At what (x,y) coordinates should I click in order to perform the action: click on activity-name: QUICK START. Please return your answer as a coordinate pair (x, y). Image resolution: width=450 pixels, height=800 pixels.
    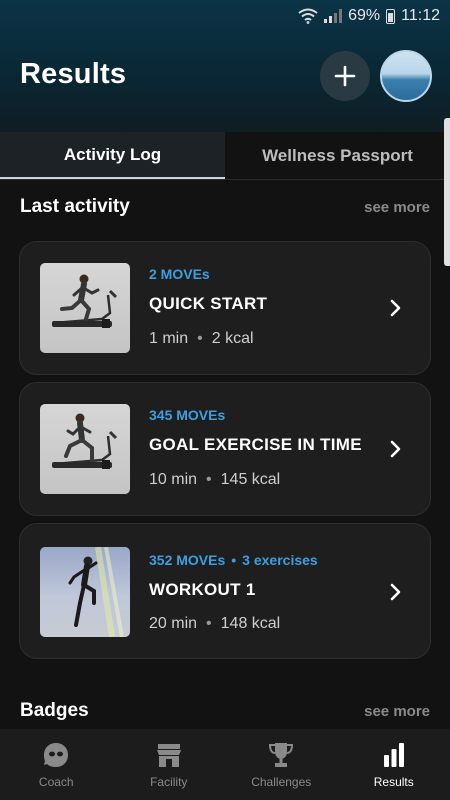
    Looking at the image, I should click on (208, 303).